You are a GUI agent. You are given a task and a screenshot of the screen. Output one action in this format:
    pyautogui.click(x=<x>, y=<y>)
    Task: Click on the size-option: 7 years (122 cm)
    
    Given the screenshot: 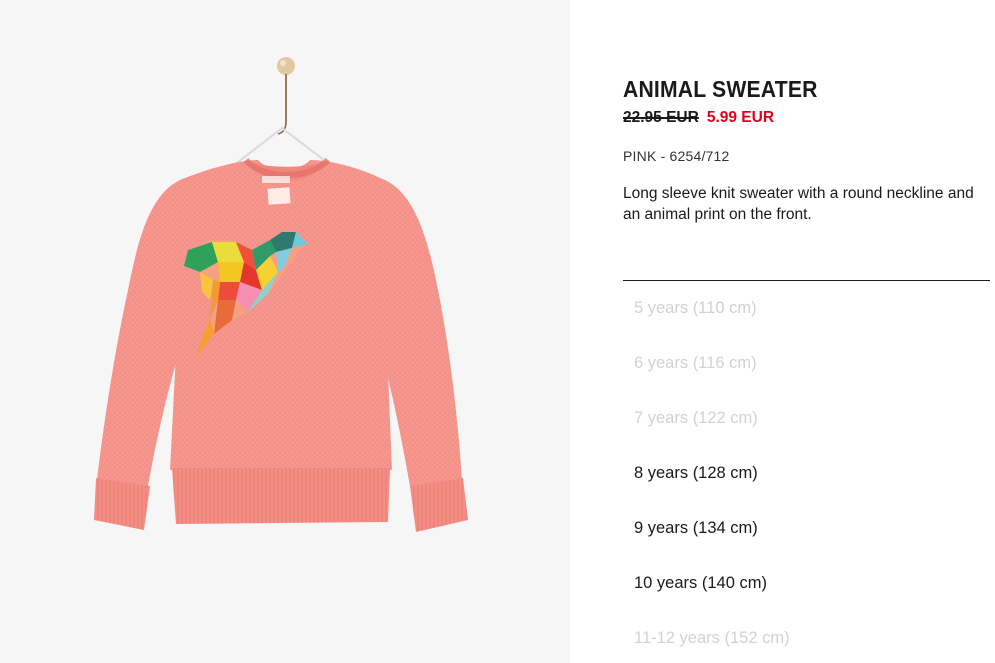 What is the action you would take?
    pyautogui.click(x=696, y=418)
    